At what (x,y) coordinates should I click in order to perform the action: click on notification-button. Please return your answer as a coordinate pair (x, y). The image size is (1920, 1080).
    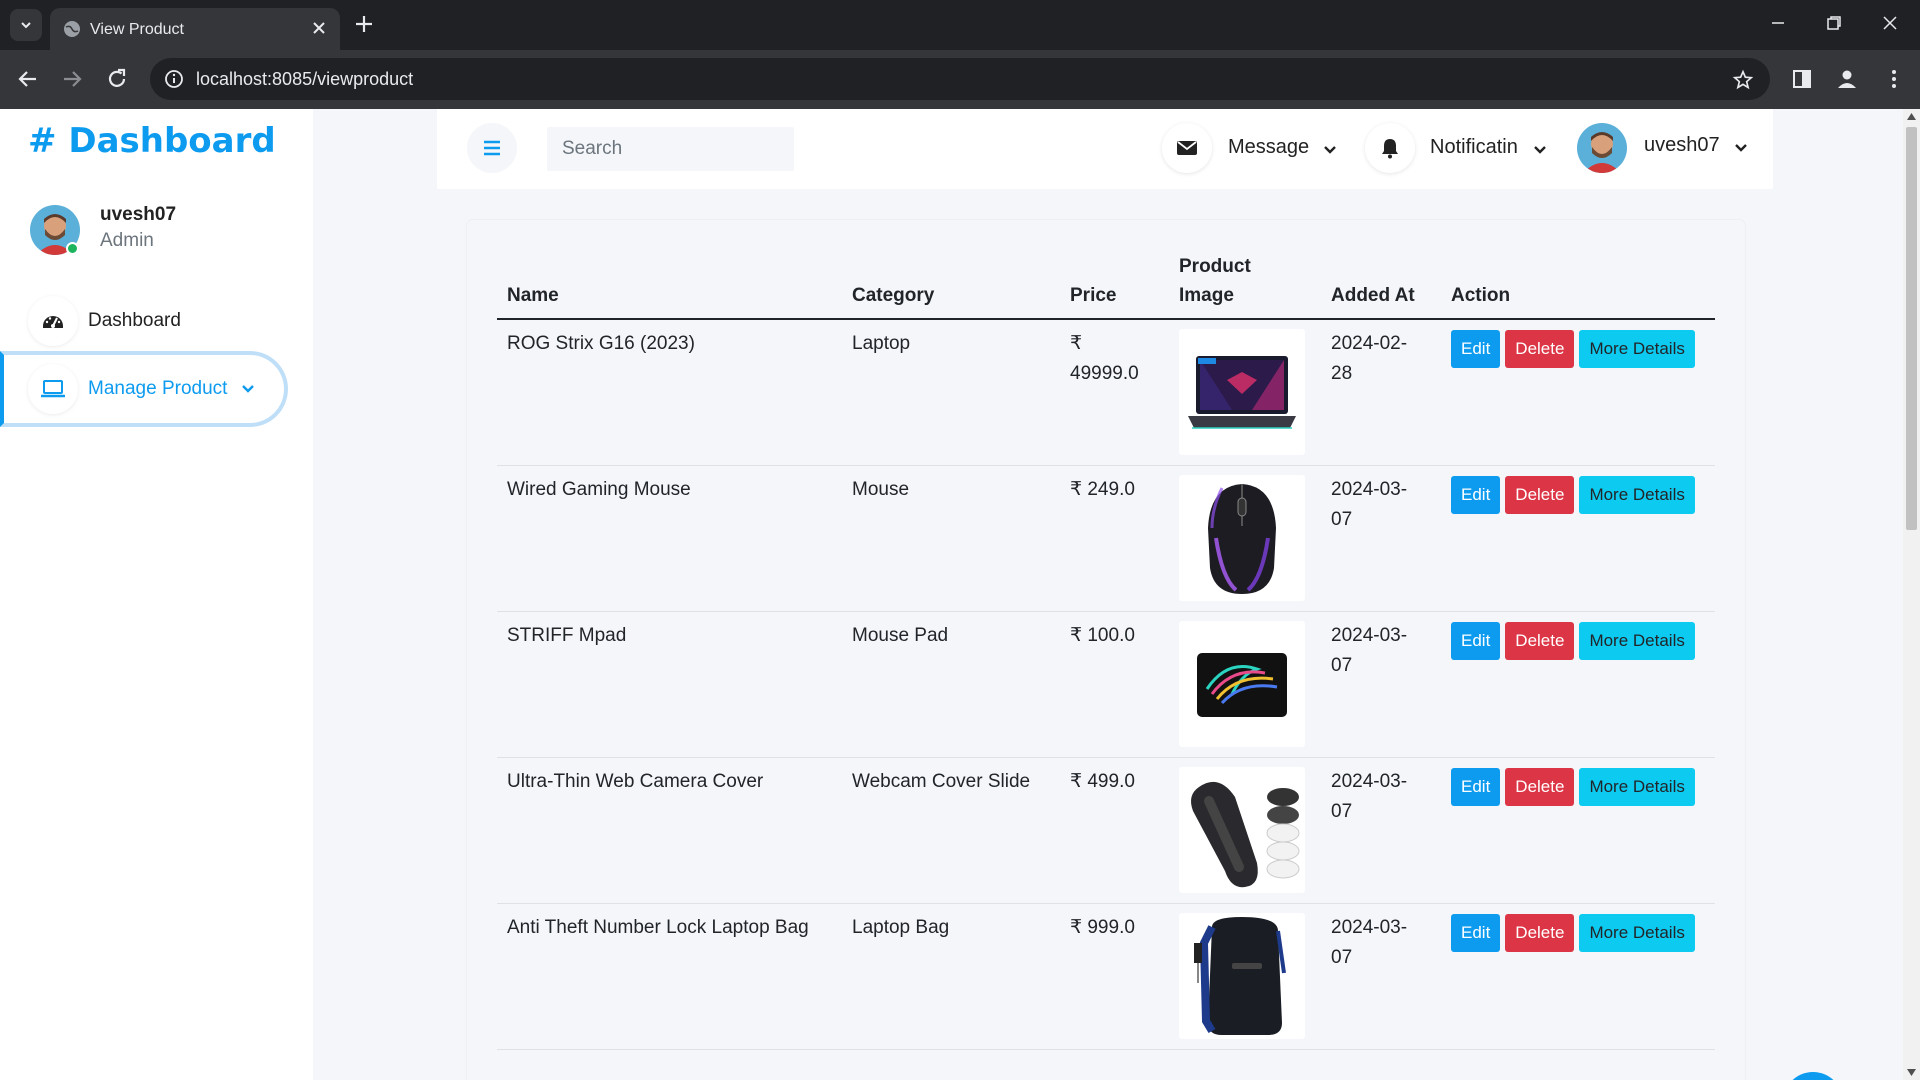
    Looking at the image, I should click on (1390, 148).